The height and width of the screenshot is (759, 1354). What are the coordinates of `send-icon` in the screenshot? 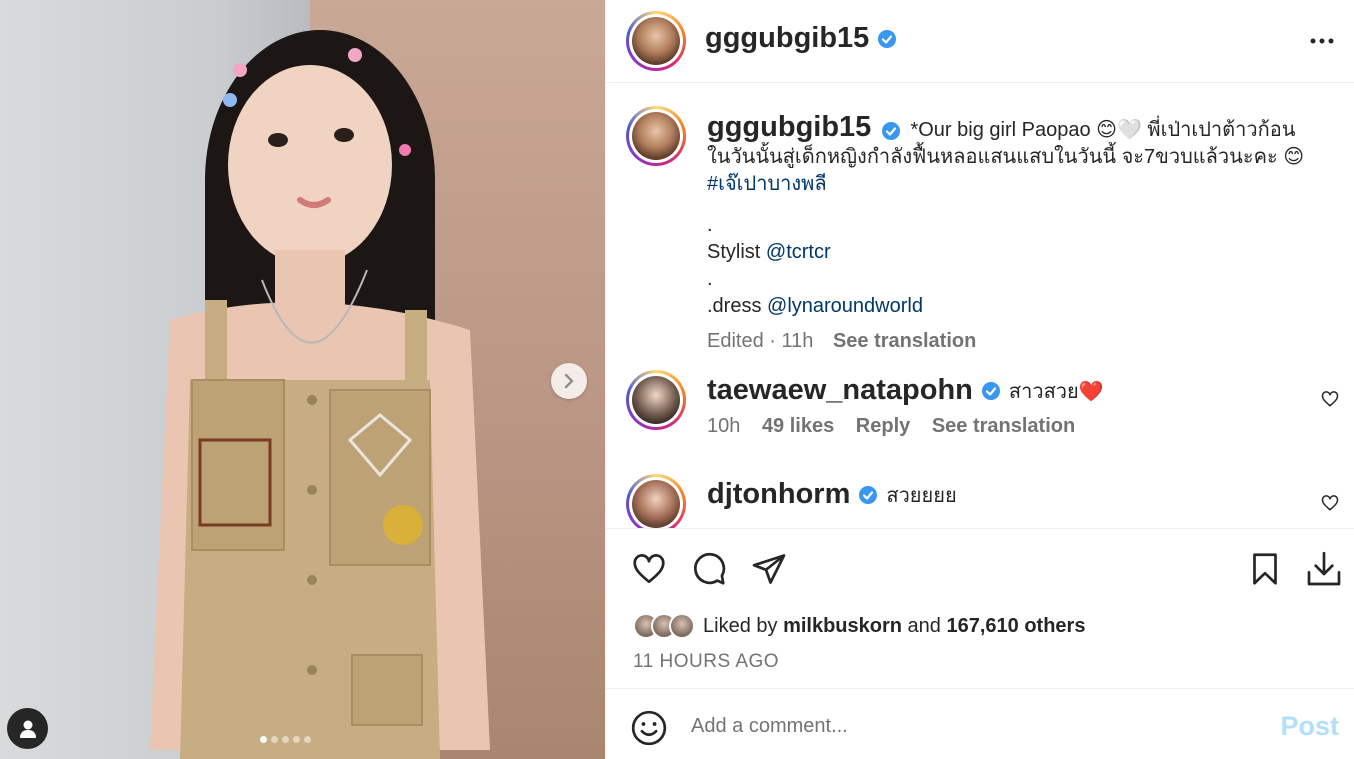 It's located at (769, 569).